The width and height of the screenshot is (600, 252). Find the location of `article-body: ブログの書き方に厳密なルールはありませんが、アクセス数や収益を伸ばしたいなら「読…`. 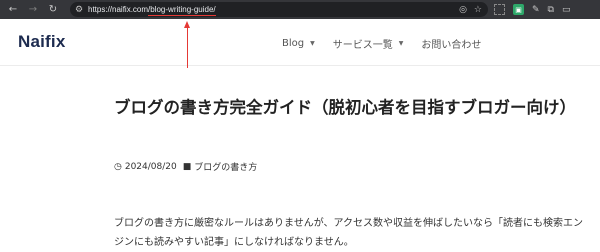

article-body: ブログの書き方に厳密なルールはありませんが、アクセス数や収益を伸ばしたいなら「読… is located at coordinates (348, 233).